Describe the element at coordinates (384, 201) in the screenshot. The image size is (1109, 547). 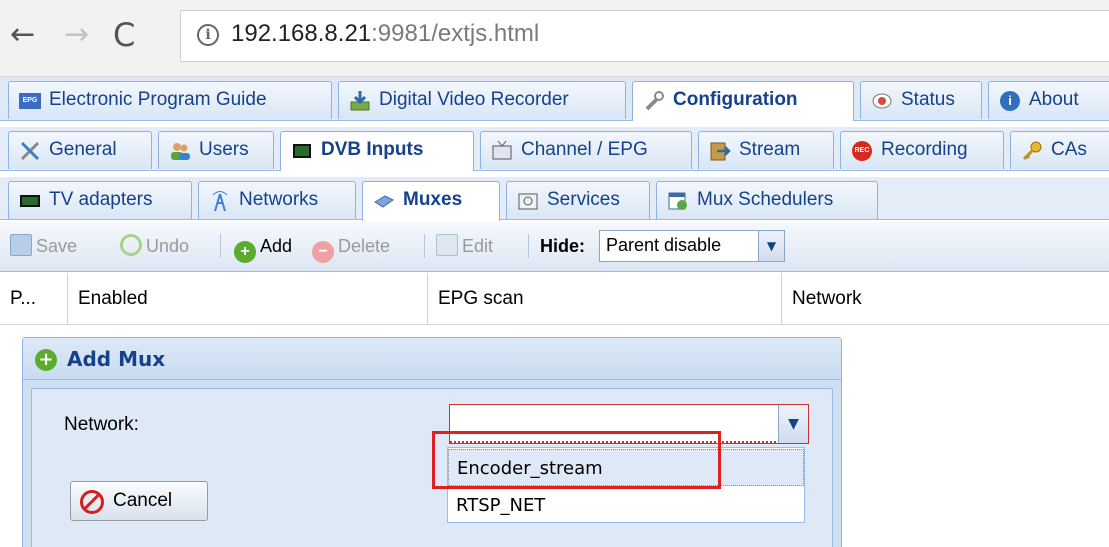
I see `mux-icon` at that location.